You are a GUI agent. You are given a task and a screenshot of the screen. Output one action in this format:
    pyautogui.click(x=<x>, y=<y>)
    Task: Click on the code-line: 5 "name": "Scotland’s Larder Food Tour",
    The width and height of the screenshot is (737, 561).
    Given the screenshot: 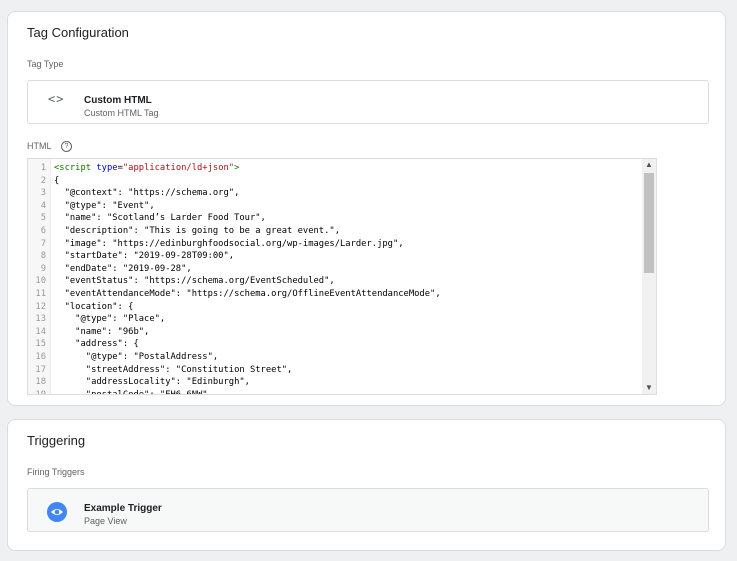 What is the action you would take?
    pyautogui.click(x=335, y=218)
    